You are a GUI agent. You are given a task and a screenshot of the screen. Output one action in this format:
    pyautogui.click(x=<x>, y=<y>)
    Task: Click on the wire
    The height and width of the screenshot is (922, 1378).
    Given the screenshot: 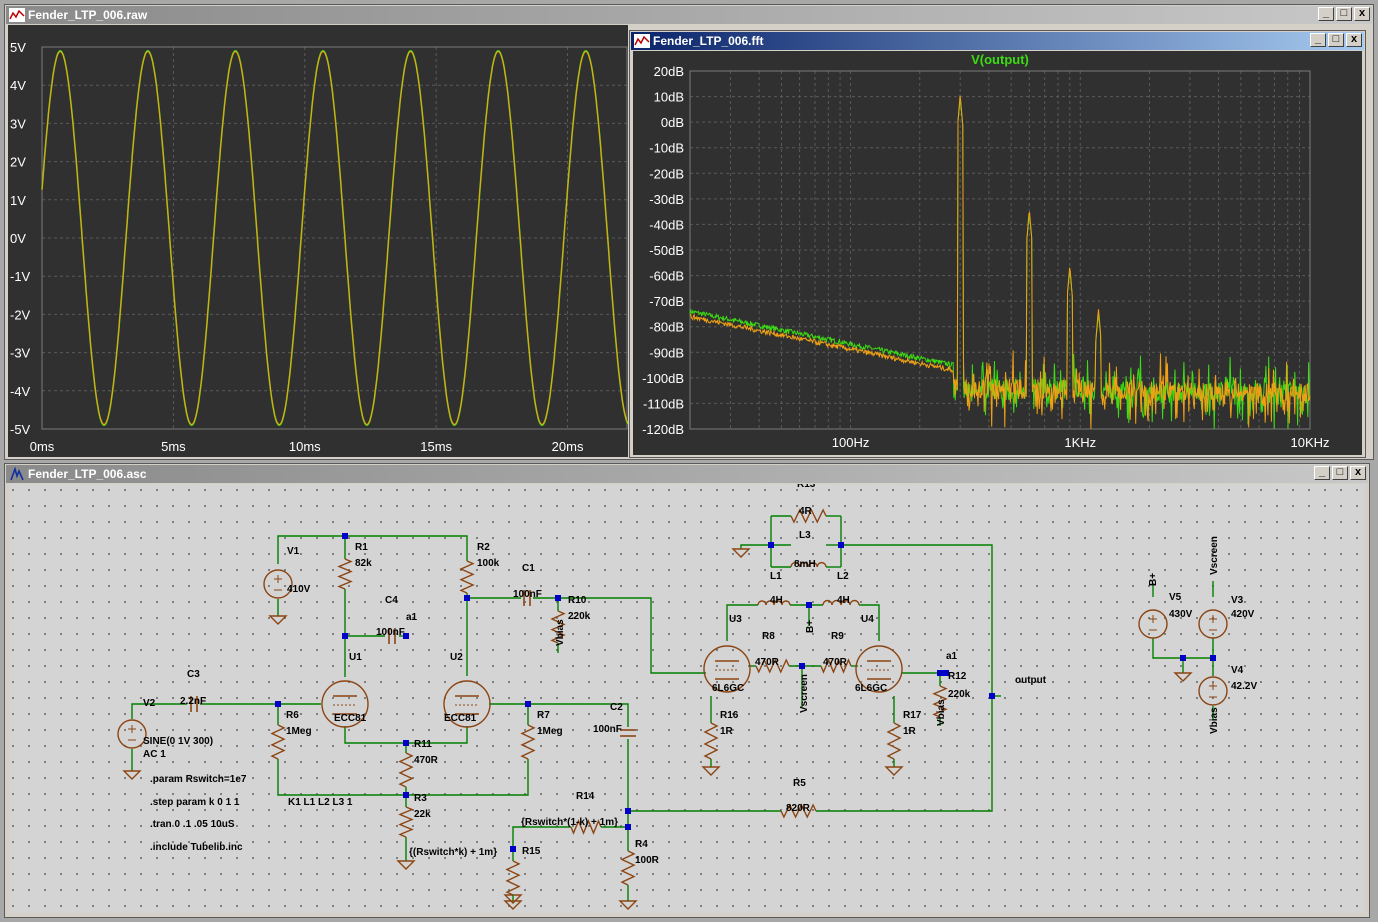 What is the action you would take?
    pyautogui.click(x=341, y=777)
    